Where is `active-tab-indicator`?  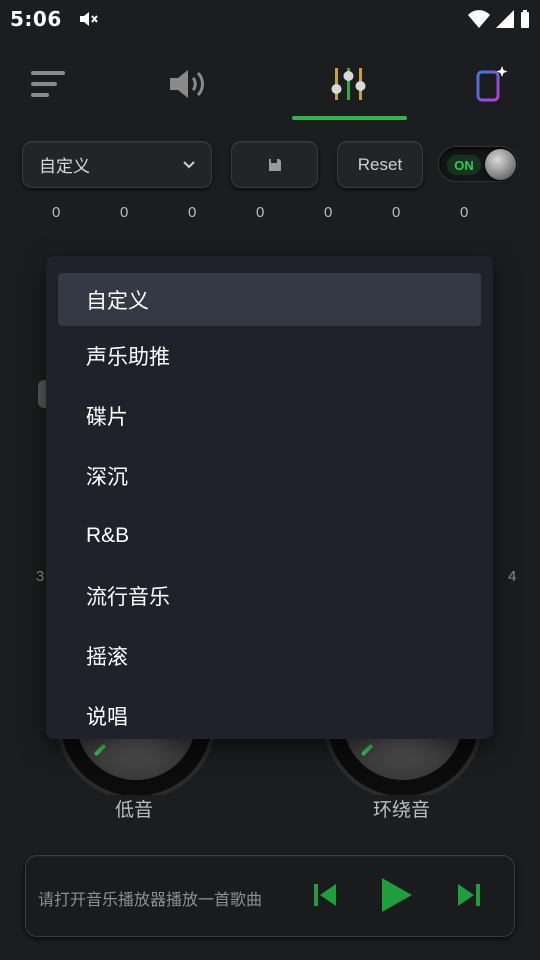
active-tab-indicator is located at coordinates (349, 118).